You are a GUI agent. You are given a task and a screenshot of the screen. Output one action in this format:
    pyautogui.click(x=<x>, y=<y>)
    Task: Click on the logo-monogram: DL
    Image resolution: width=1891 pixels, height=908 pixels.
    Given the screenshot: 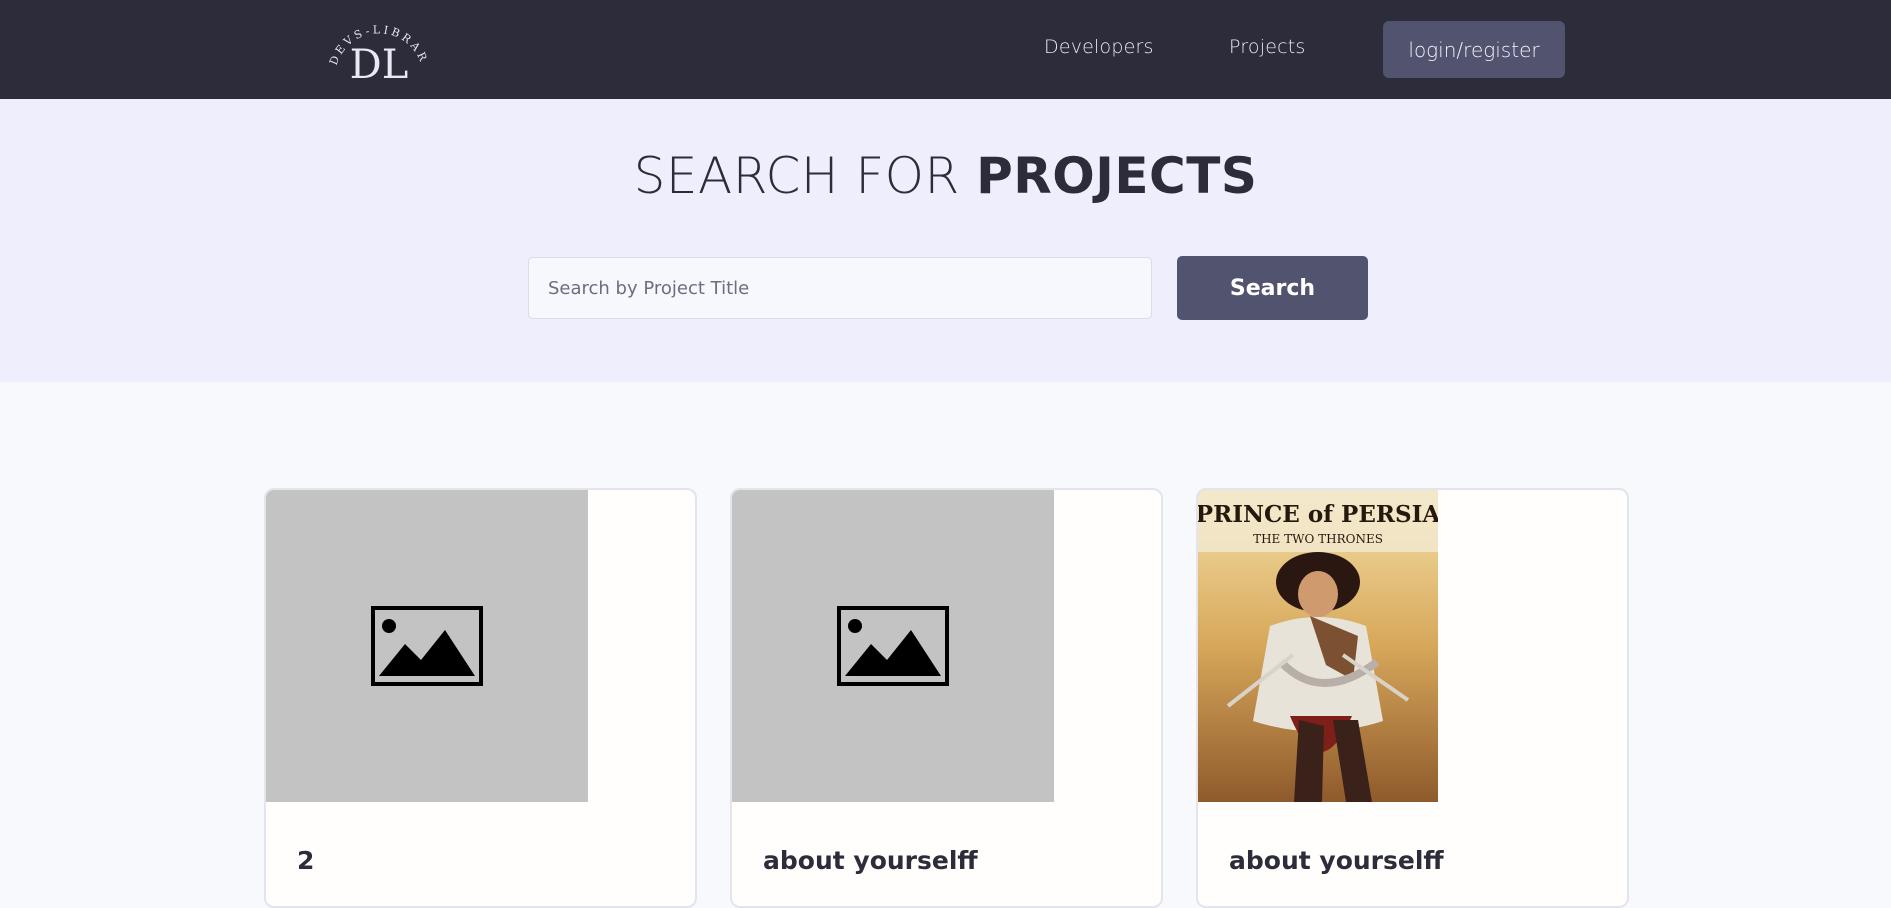 What is the action you would take?
    pyautogui.click(x=379, y=62)
    